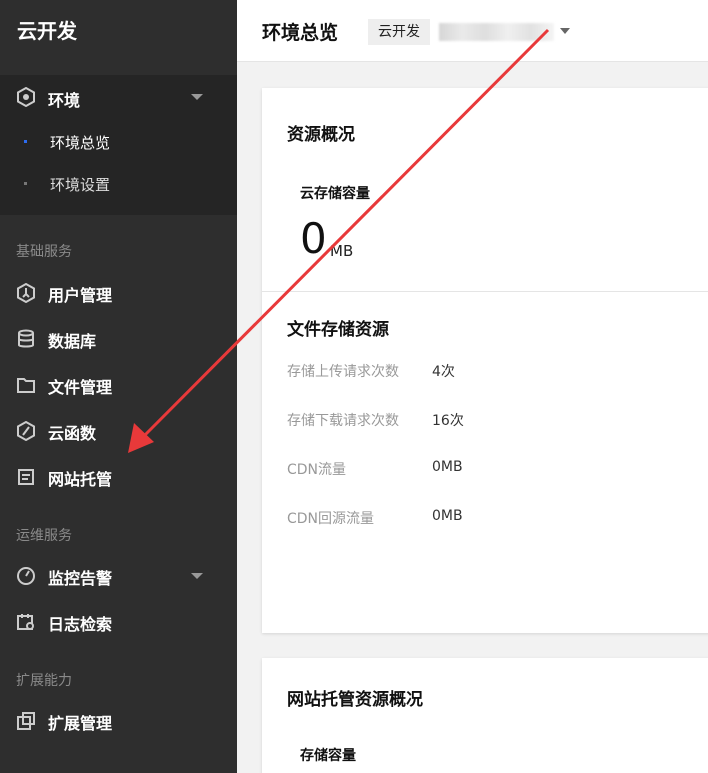 The image size is (708, 773). I want to click on env-group-header: 环境, so click(118, 97).